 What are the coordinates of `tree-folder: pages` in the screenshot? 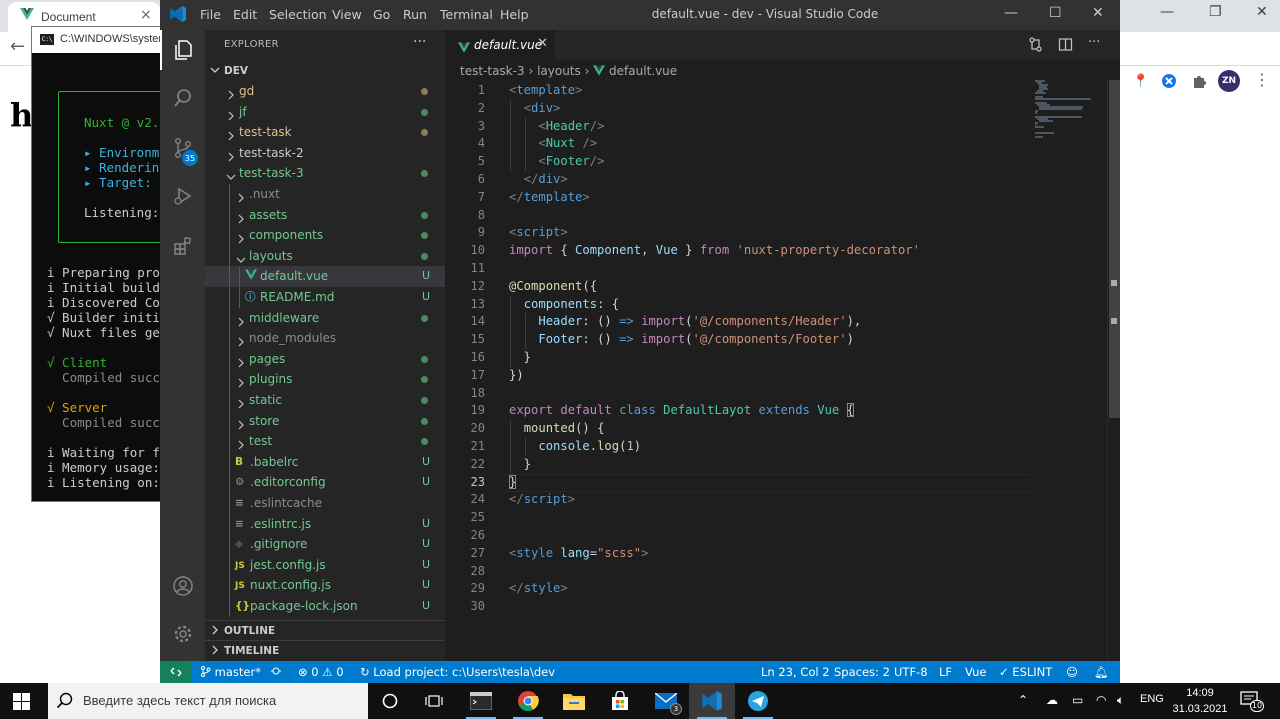 It's located at (325, 359).